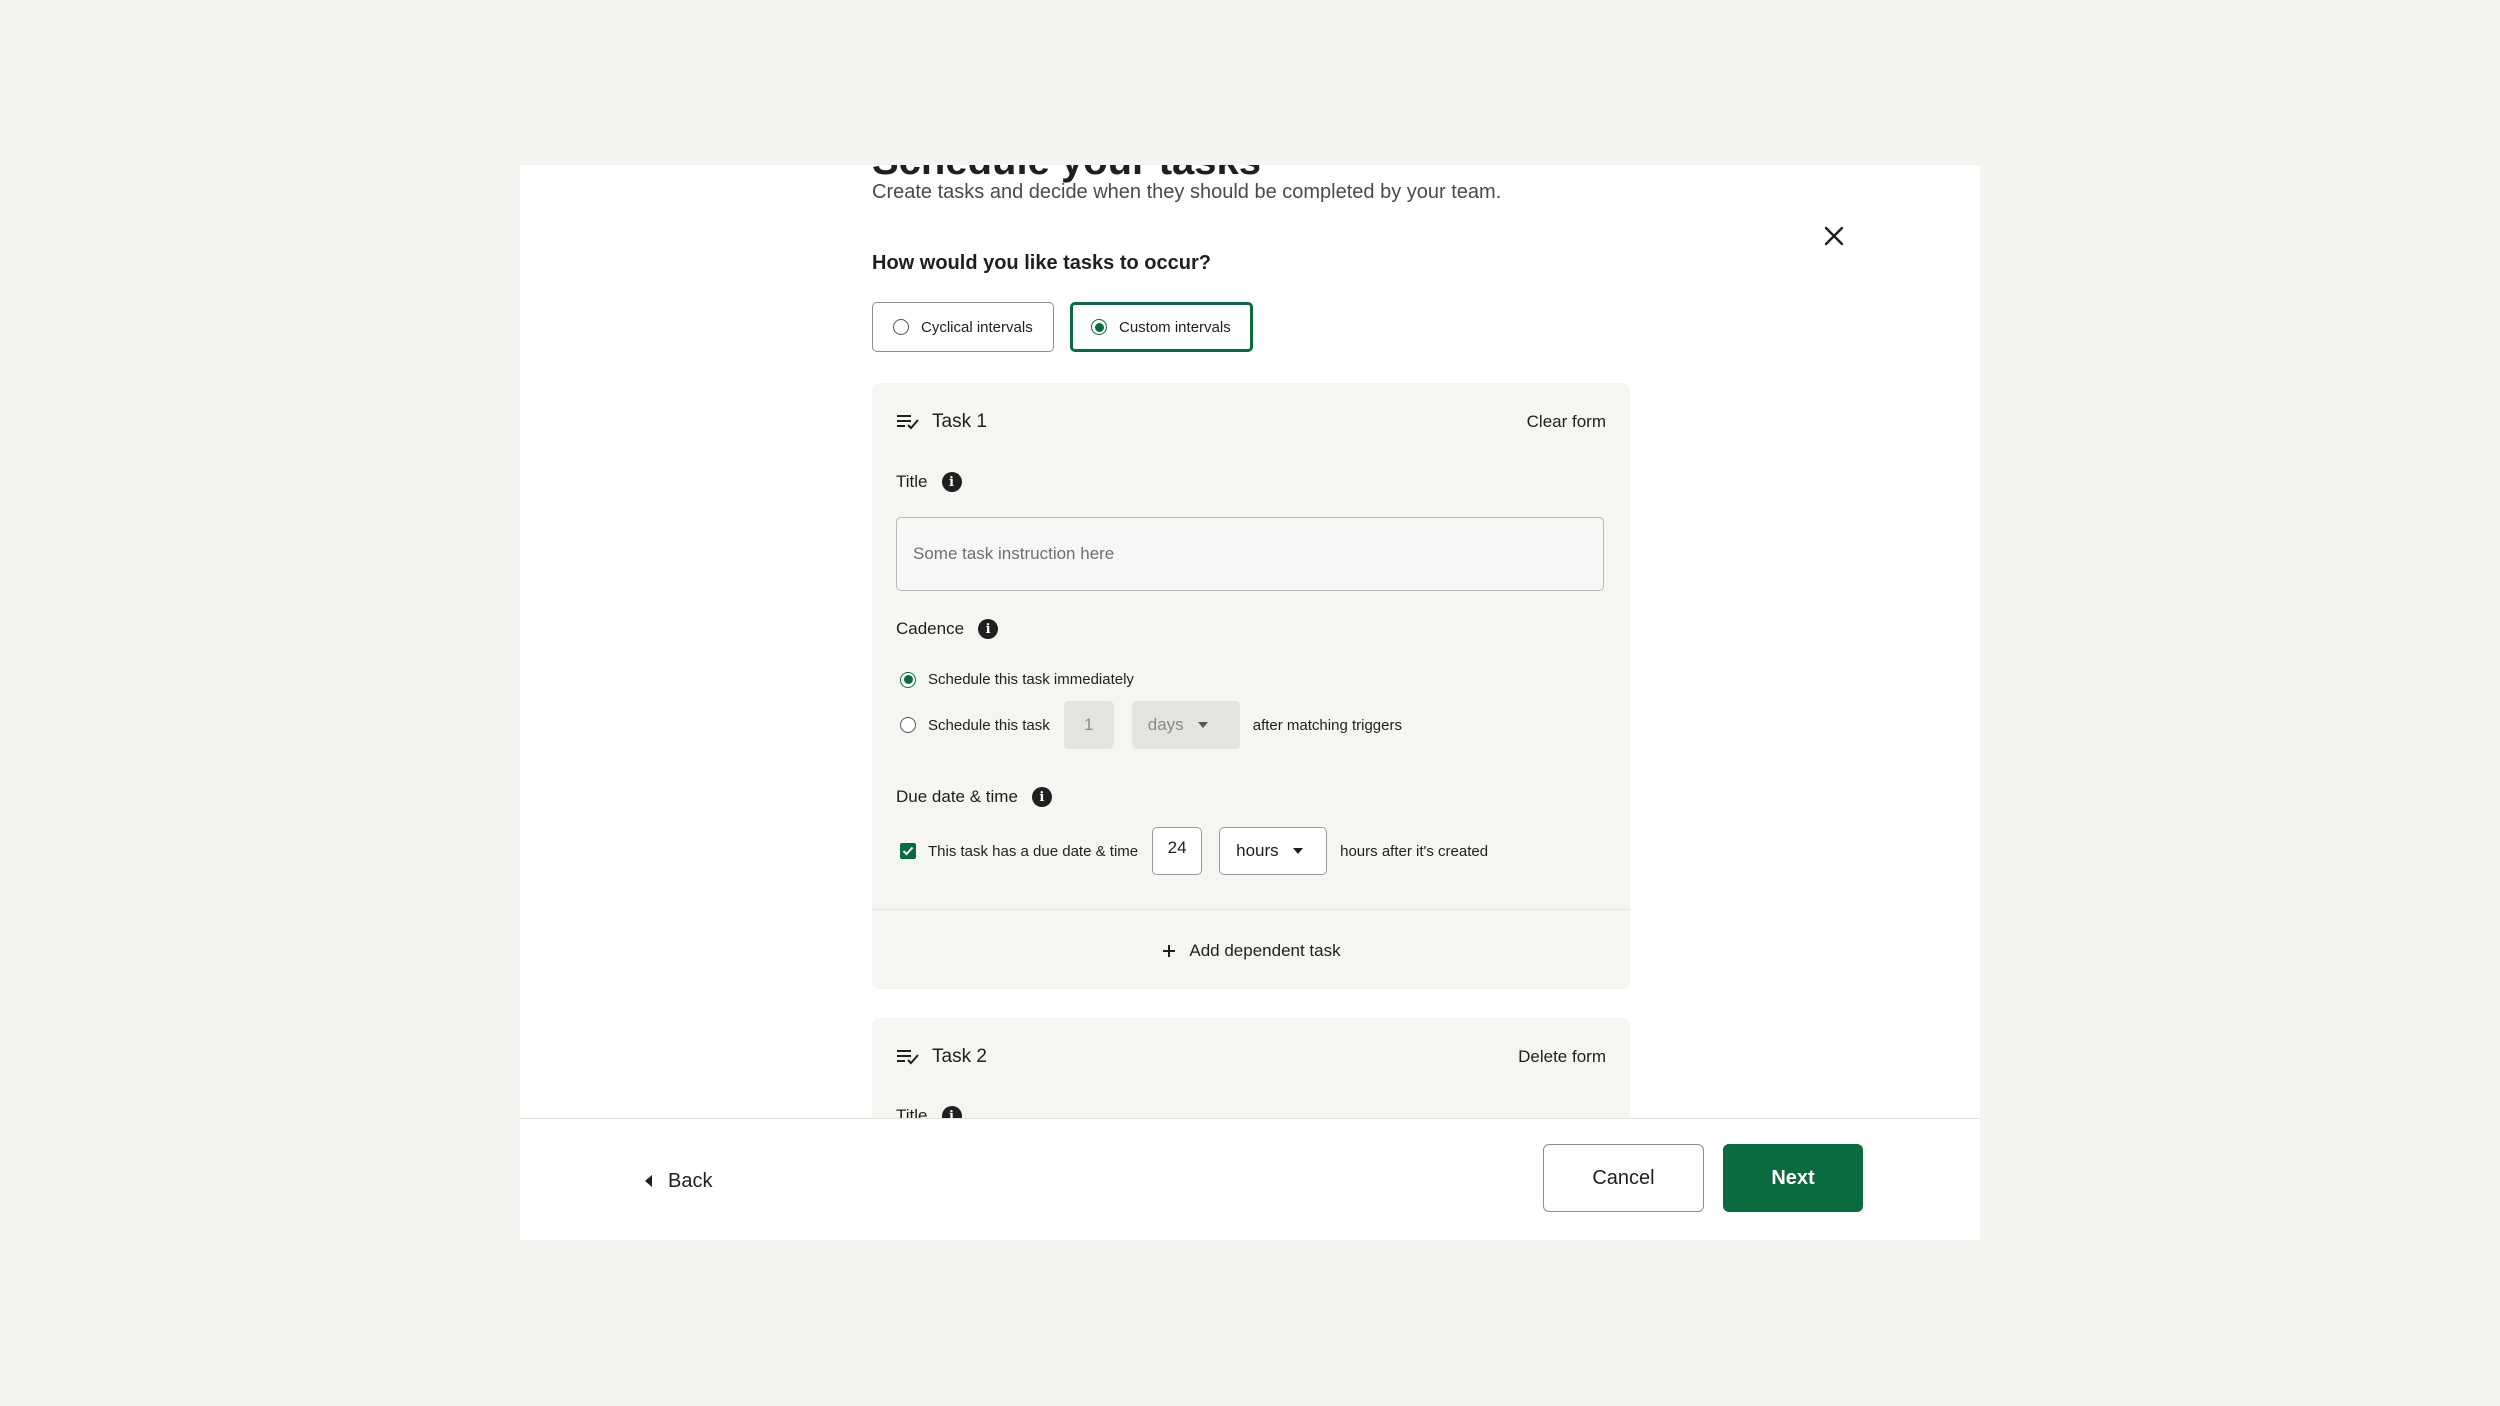 This screenshot has width=2500, height=1406. I want to click on add-dependent-task-button: Add dependent task, so click(1251, 951).